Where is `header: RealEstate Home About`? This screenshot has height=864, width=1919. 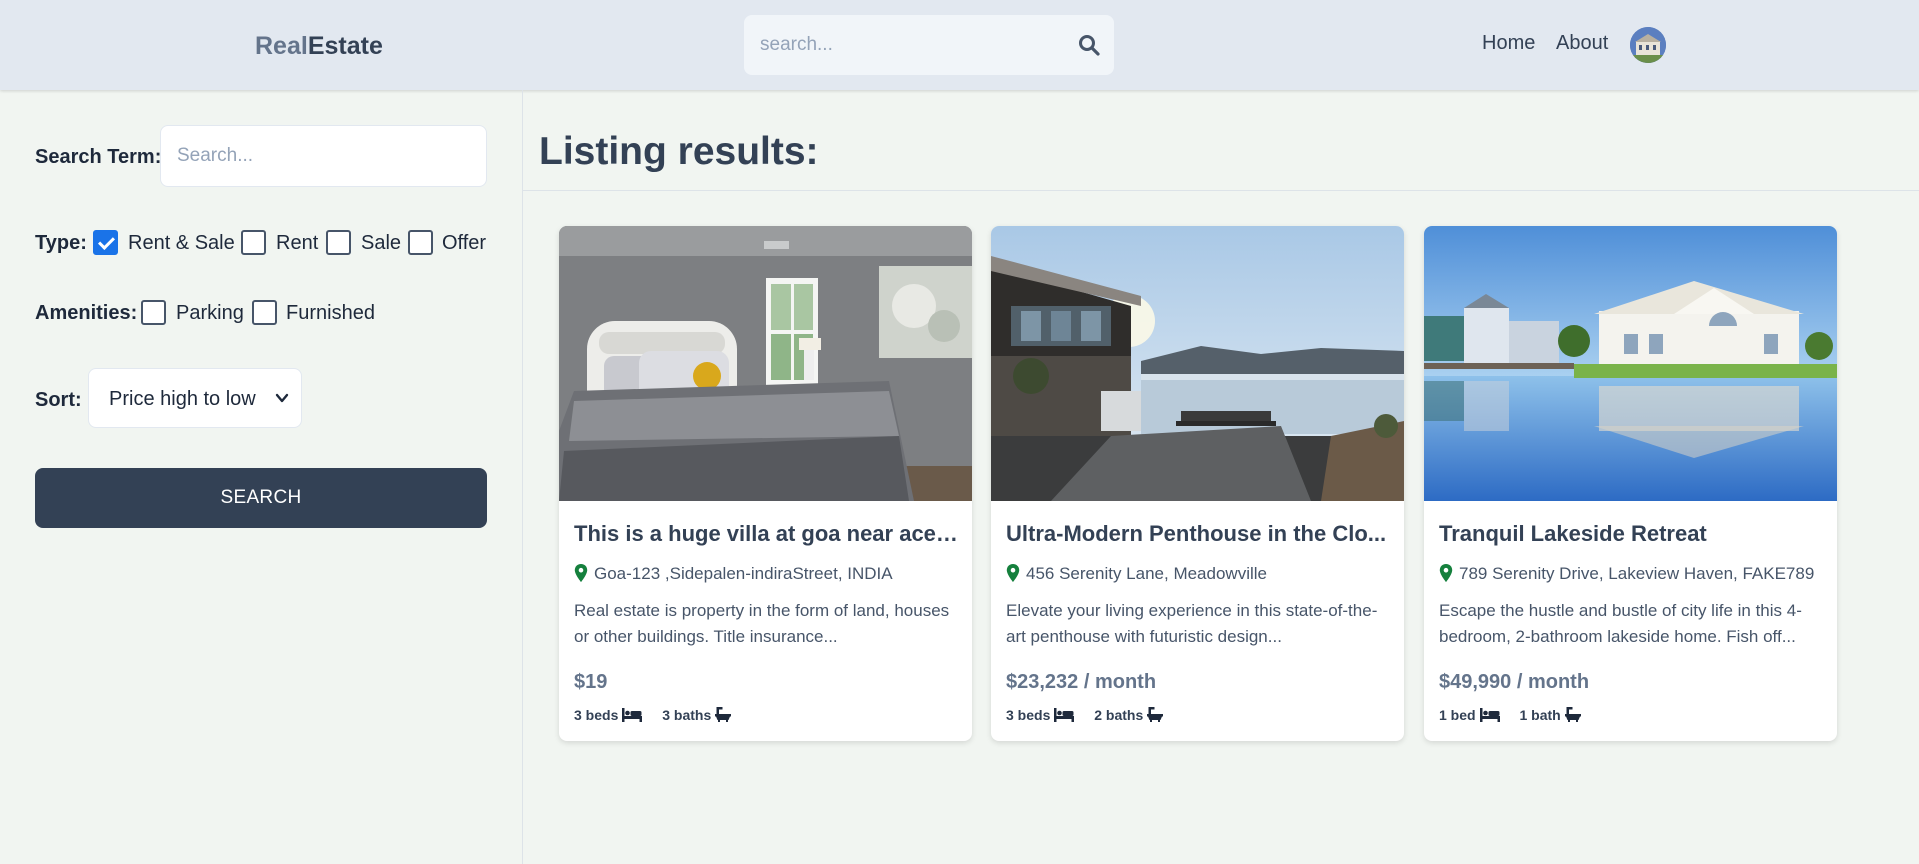
header: RealEstate Home About is located at coordinates (959, 45).